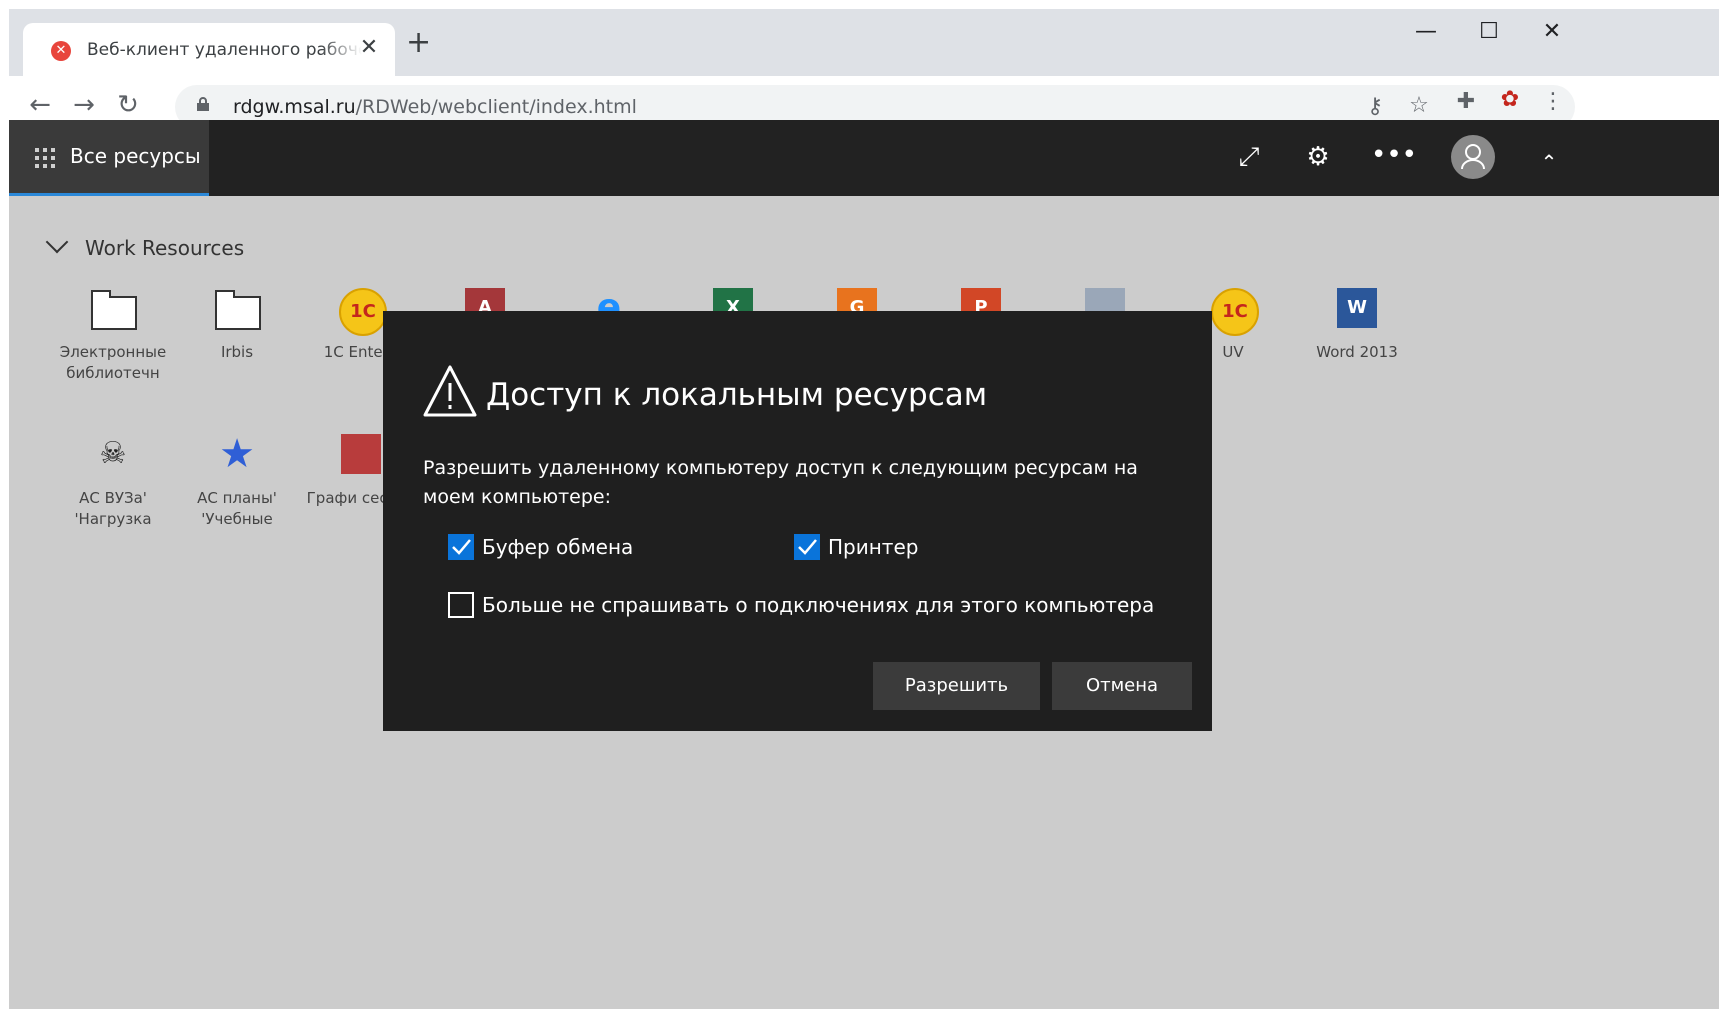 This screenshot has height=1009, width=1719. I want to click on clipboard-checkbox: Буфер обмена, so click(541, 547).